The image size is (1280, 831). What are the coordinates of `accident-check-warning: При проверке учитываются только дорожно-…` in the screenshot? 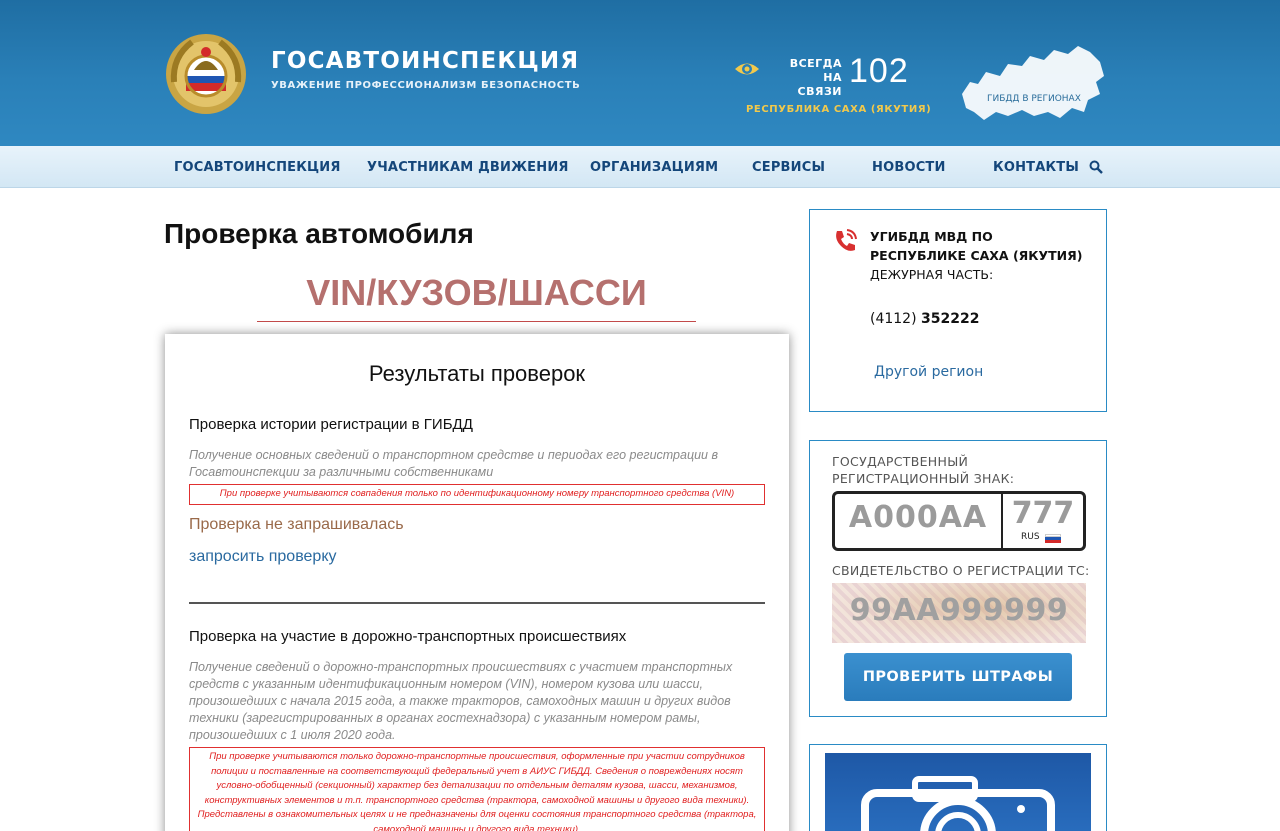 It's located at (477, 789).